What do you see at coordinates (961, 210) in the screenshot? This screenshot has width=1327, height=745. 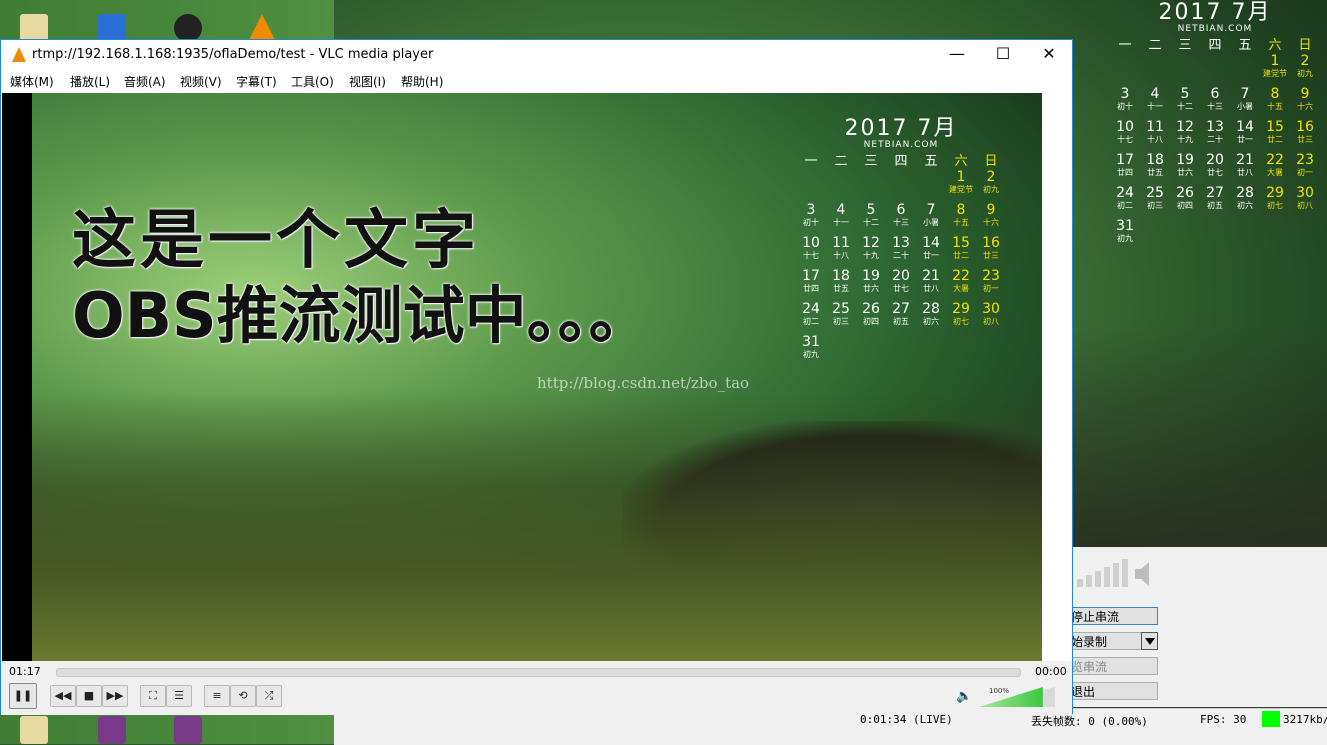 I see `day-number: 8` at bounding box center [961, 210].